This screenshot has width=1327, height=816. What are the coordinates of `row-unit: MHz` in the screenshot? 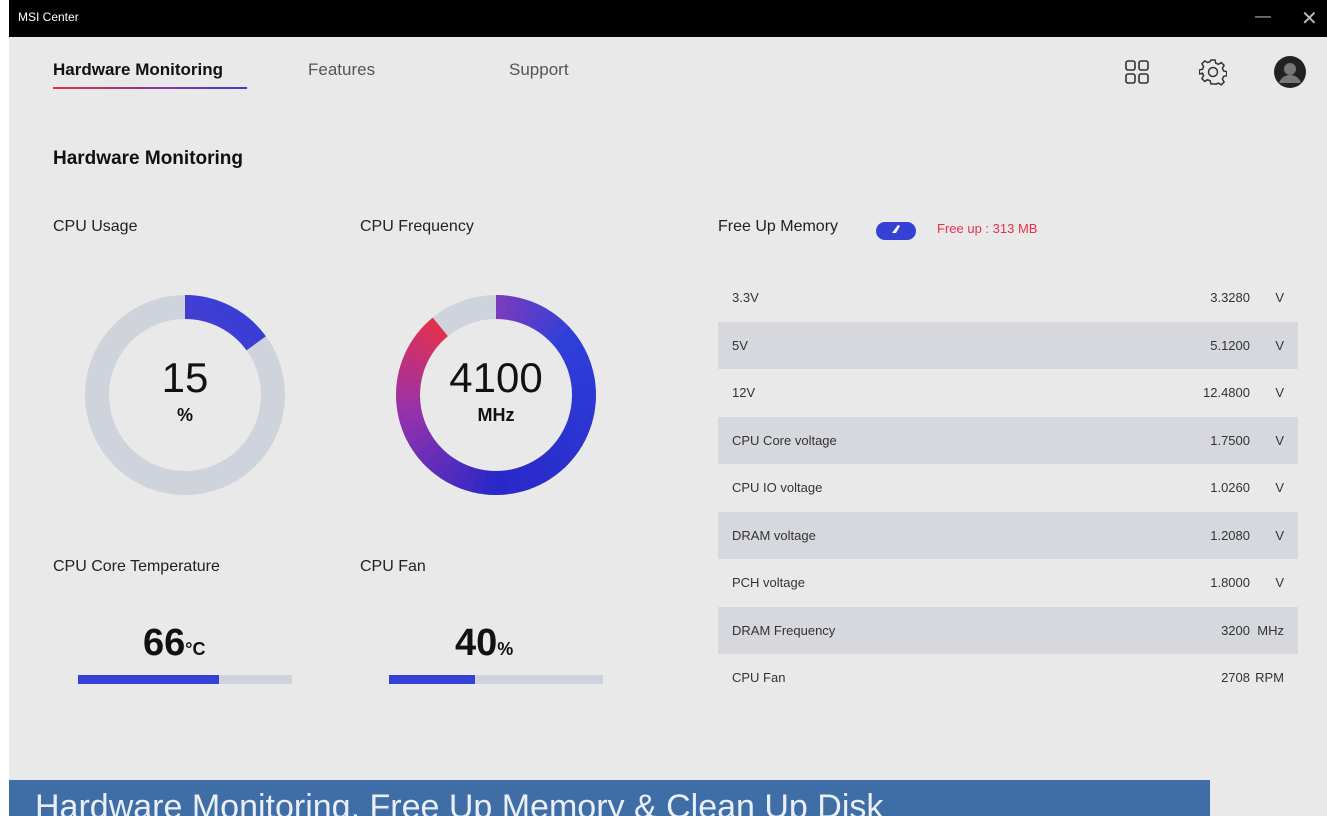 It's located at (1270, 630).